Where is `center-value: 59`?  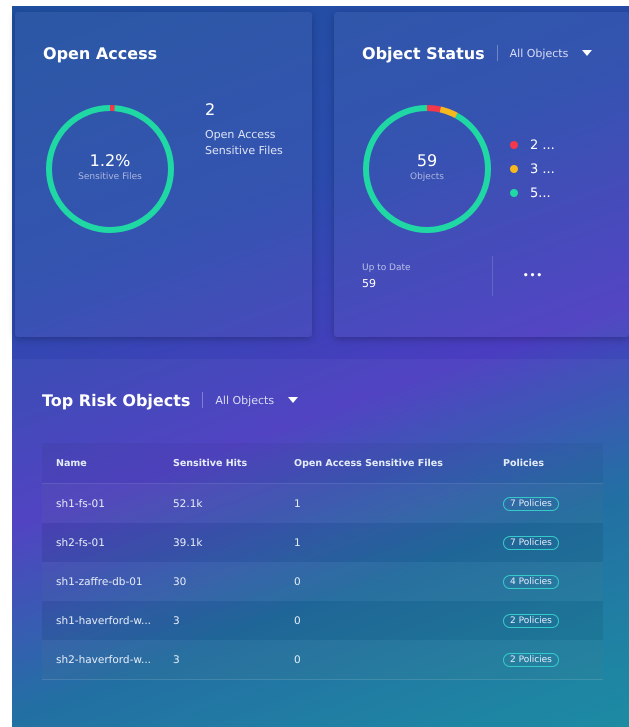 center-value: 59 is located at coordinates (427, 160).